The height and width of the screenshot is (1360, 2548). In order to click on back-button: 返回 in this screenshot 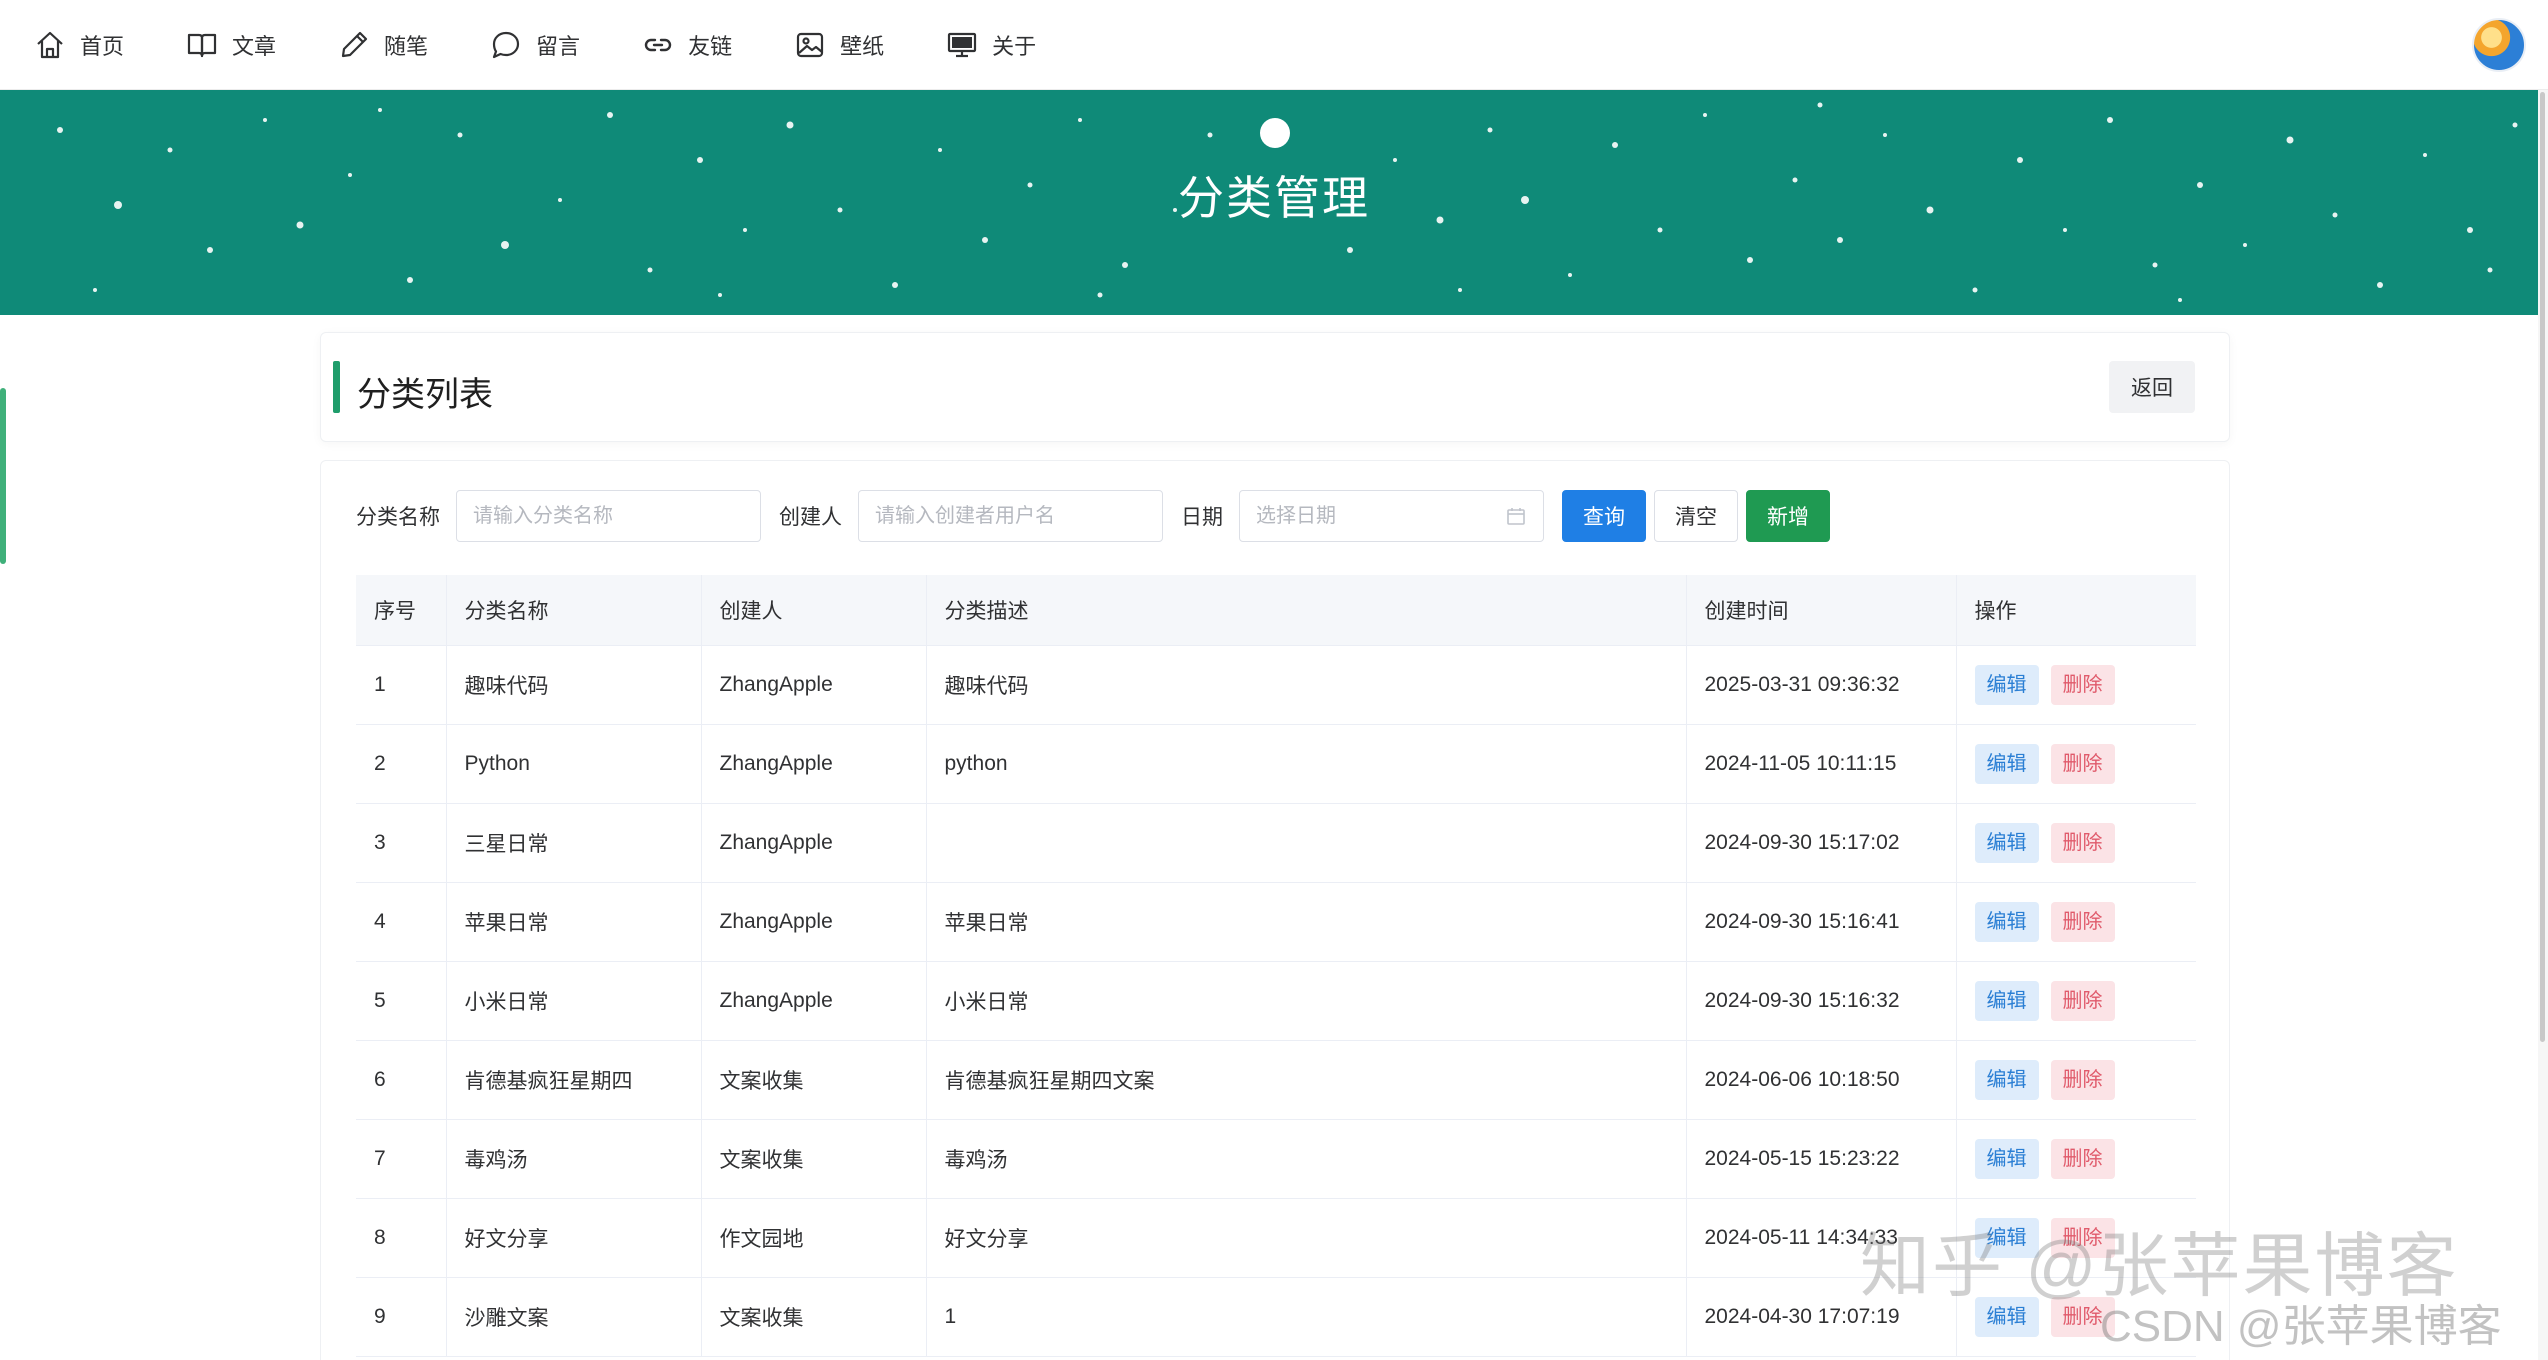, I will do `click(2152, 387)`.